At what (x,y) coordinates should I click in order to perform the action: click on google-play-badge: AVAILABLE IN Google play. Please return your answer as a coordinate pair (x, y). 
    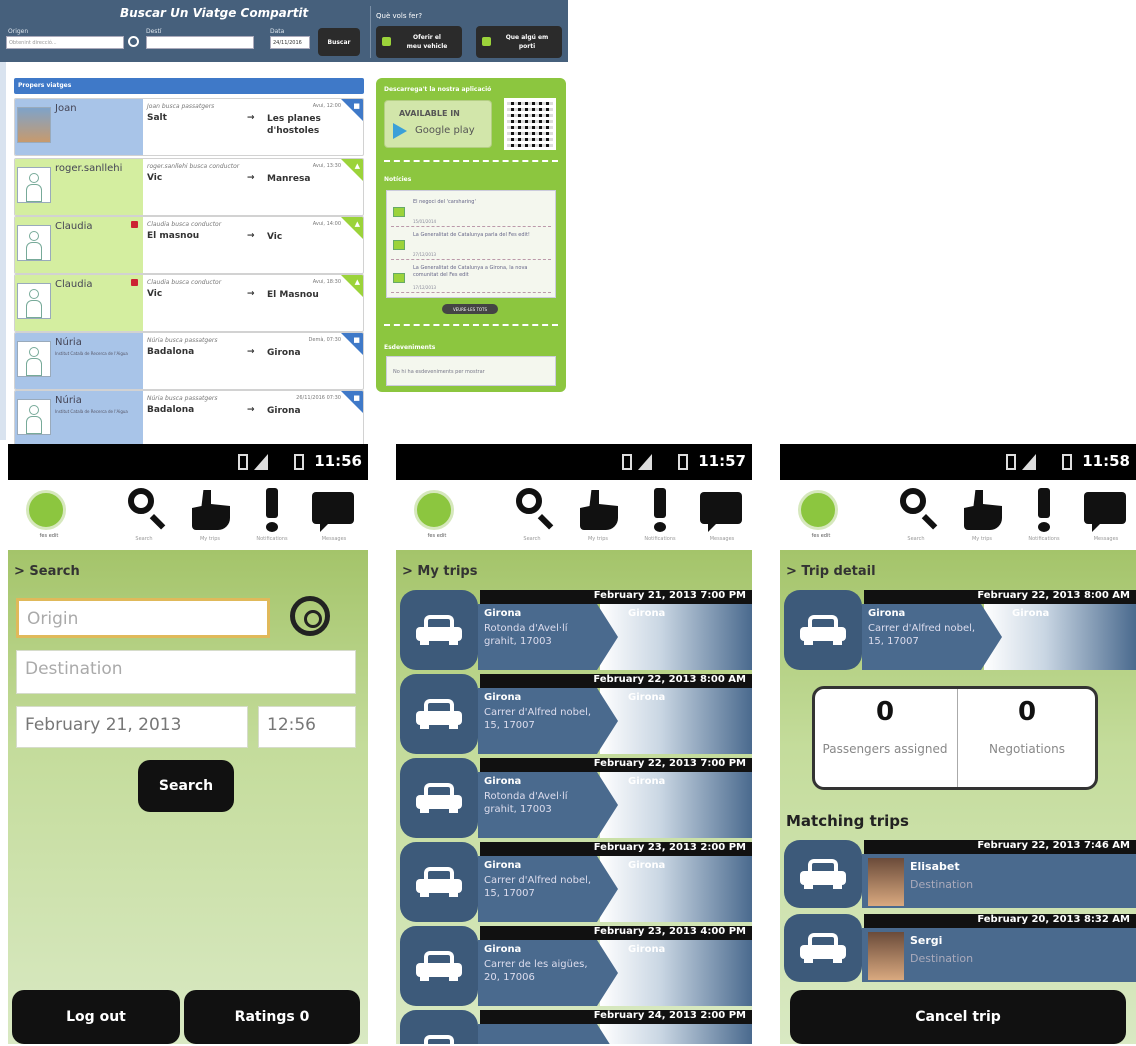
    Looking at the image, I should click on (438, 124).